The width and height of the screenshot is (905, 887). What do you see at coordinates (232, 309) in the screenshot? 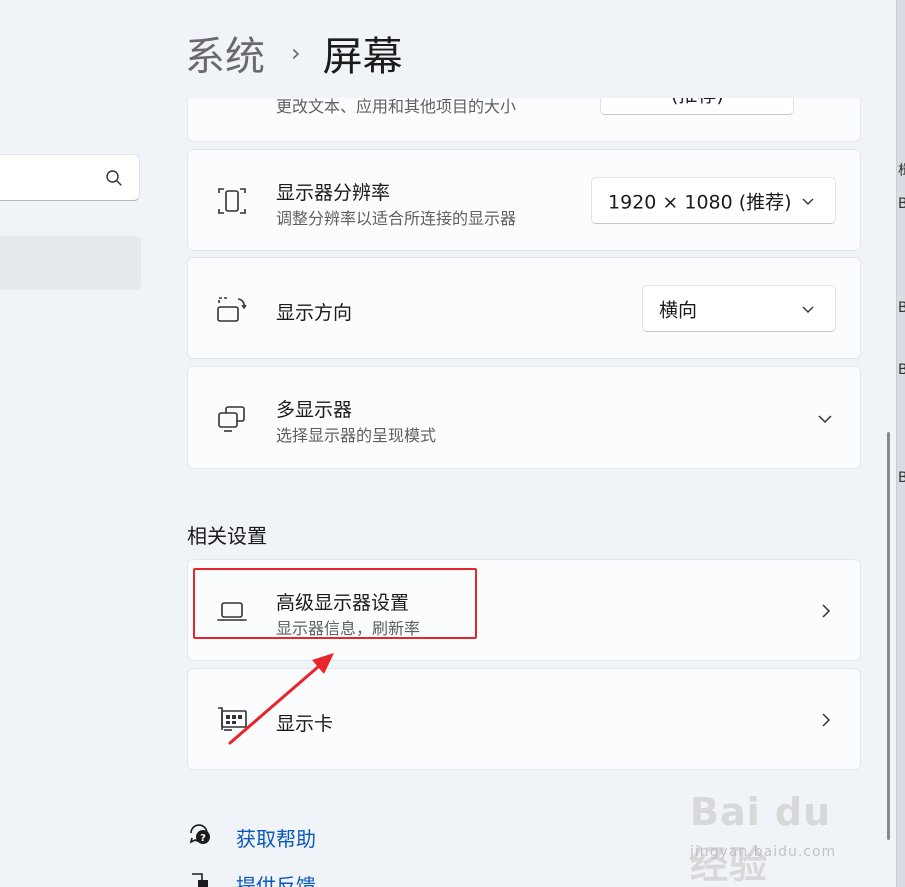
I see `orientation-icon` at bounding box center [232, 309].